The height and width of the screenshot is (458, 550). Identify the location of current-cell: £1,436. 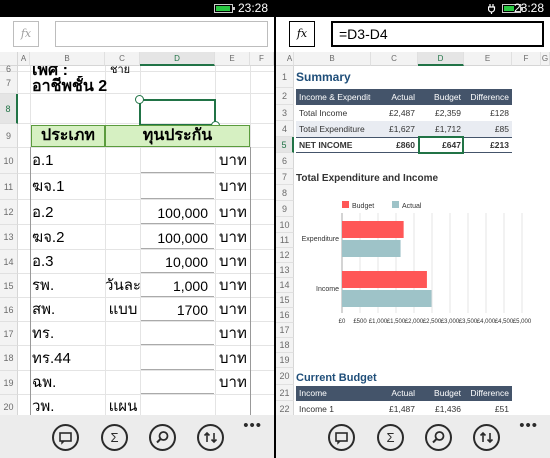
(441, 408).